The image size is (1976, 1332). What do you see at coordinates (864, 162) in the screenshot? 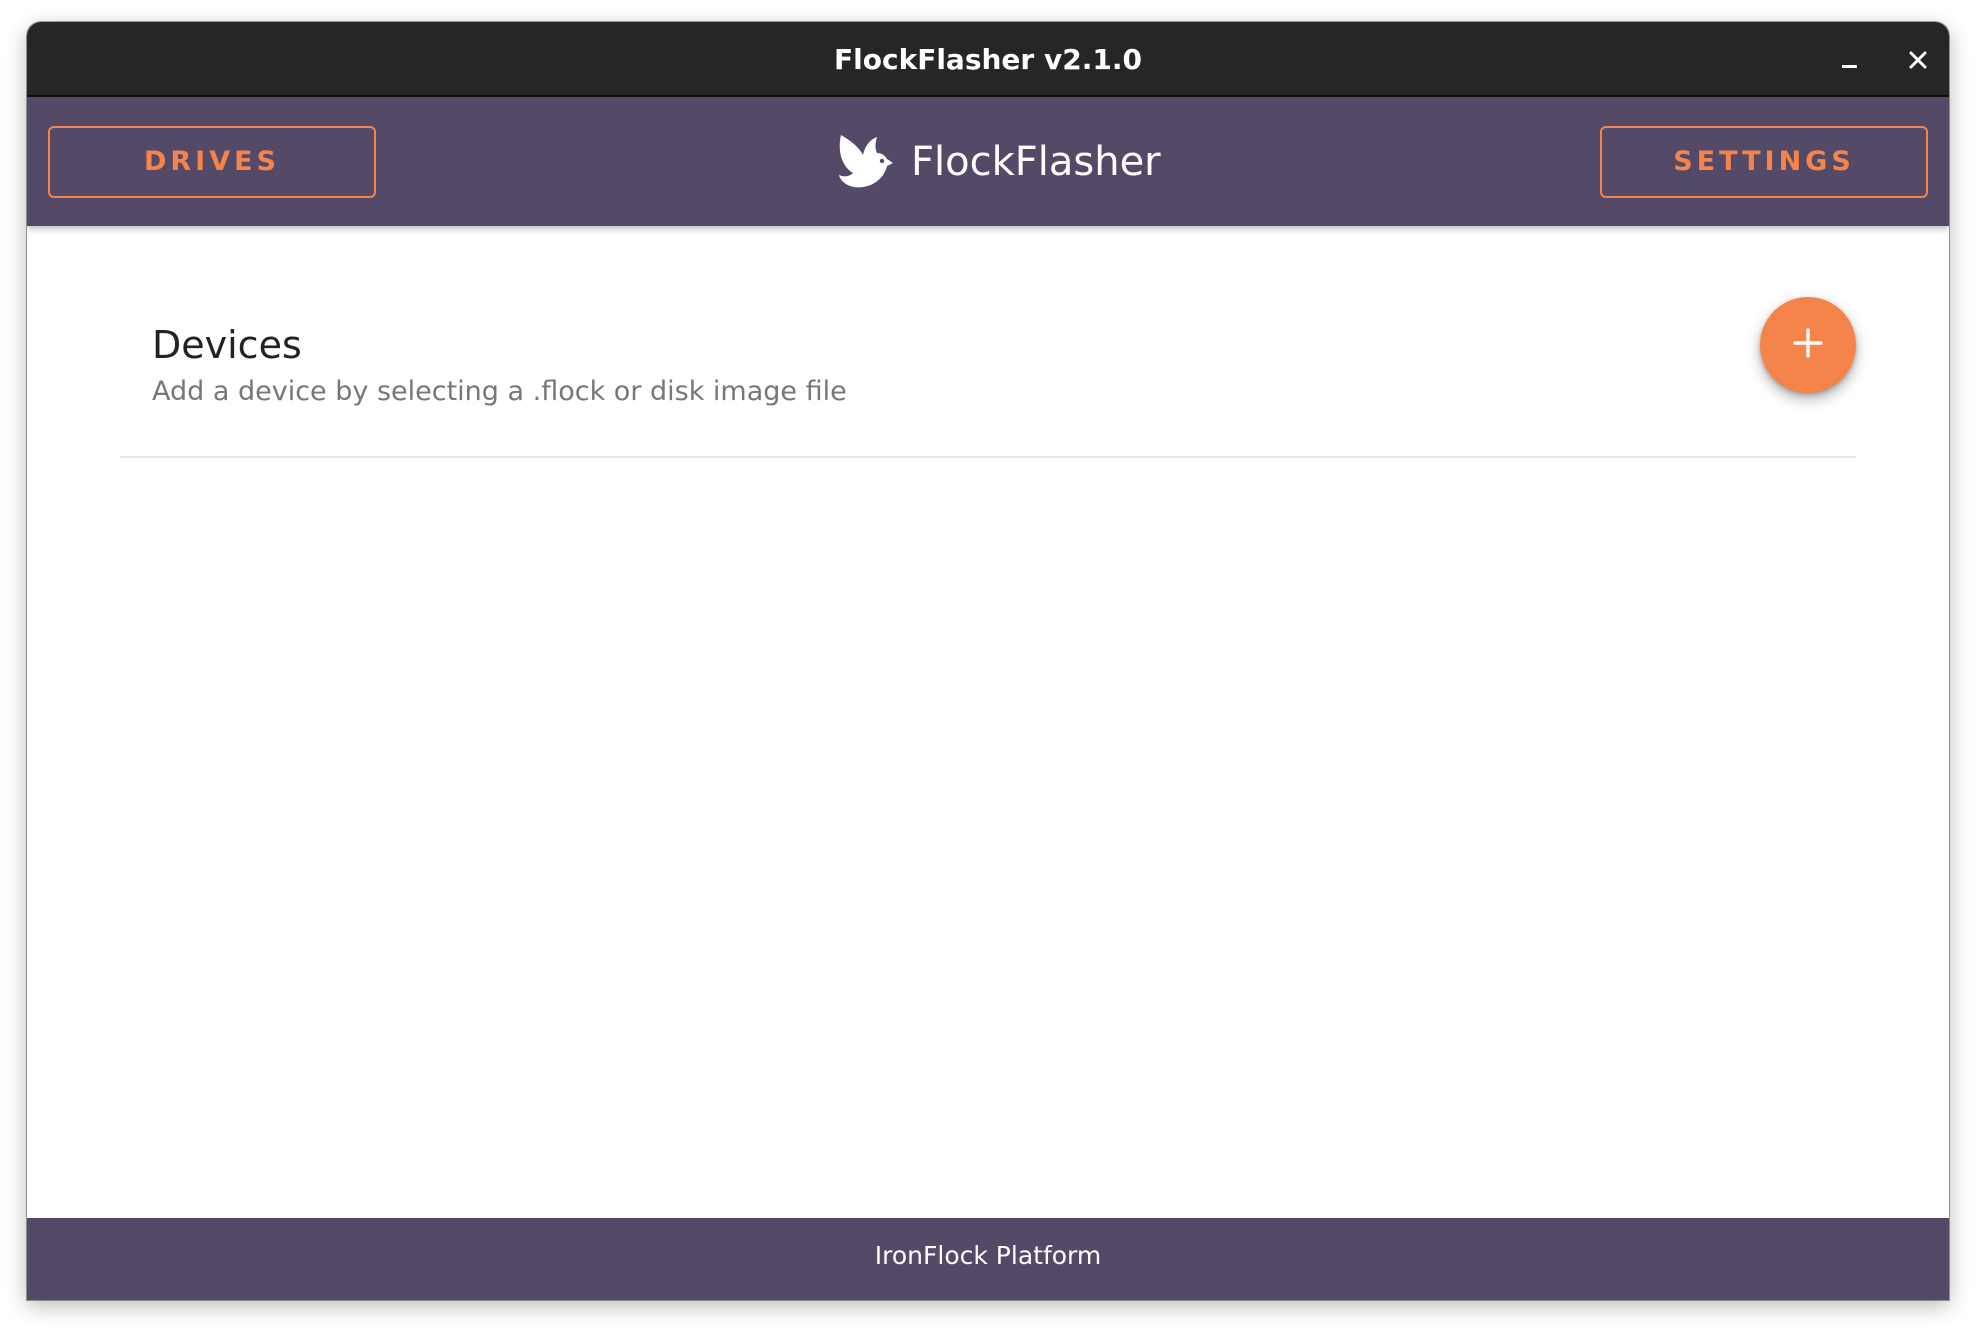
I see `bird-logo-icon` at bounding box center [864, 162].